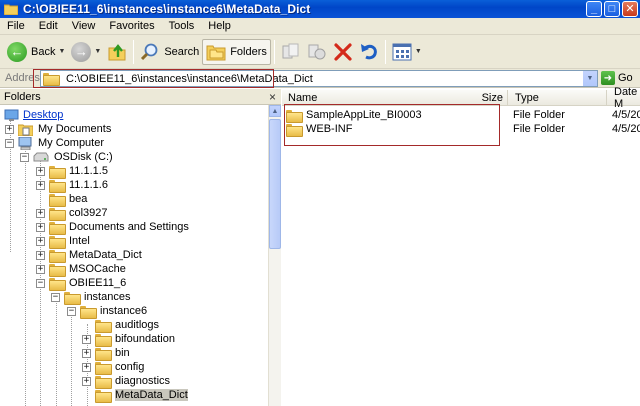  What do you see at coordinates (63, 241) in the screenshot?
I see `tree-item-intel: + Intel` at bounding box center [63, 241].